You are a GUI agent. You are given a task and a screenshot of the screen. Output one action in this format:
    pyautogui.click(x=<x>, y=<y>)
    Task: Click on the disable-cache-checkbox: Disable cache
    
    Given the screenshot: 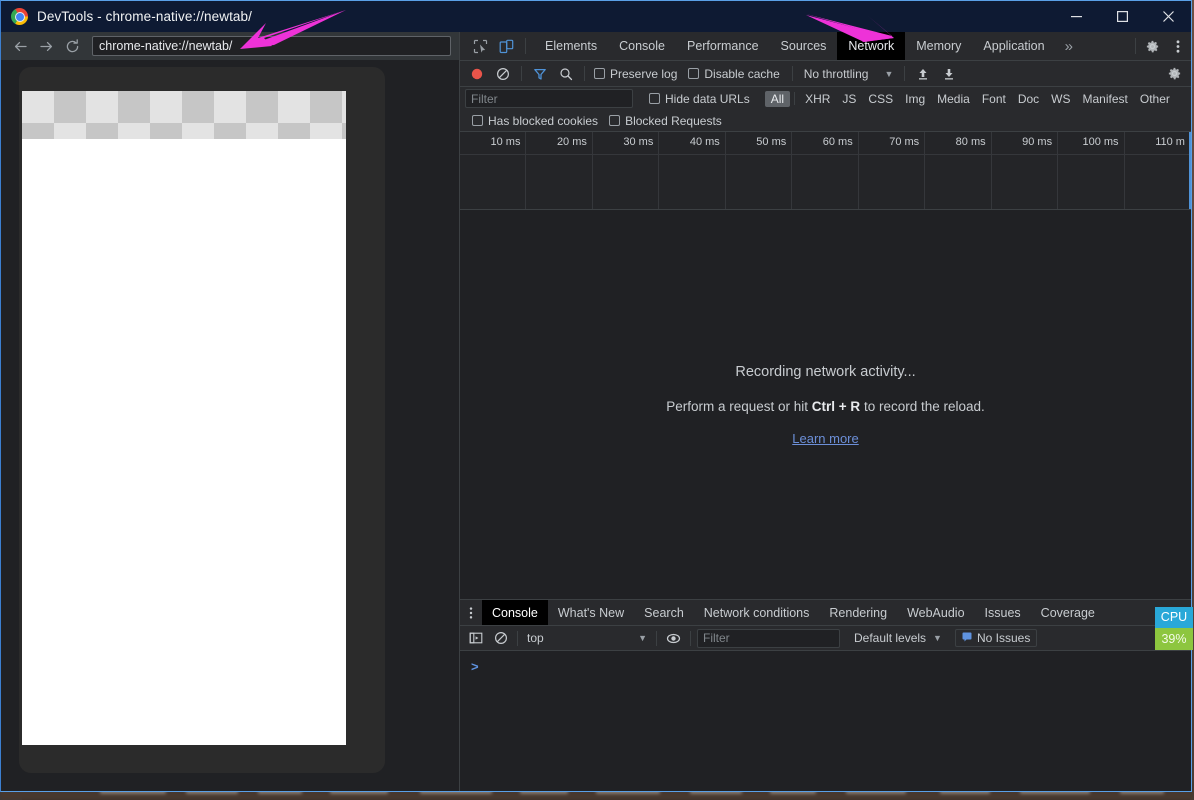 What is the action you would take?
    pyautogui.click(x=735, y=74)
    